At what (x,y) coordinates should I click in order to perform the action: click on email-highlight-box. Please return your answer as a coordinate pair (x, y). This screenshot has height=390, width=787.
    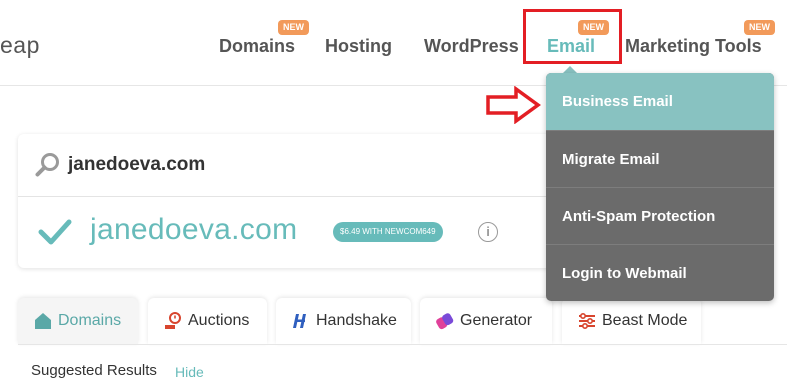
    Looking at the image, I should click on (572, 36).